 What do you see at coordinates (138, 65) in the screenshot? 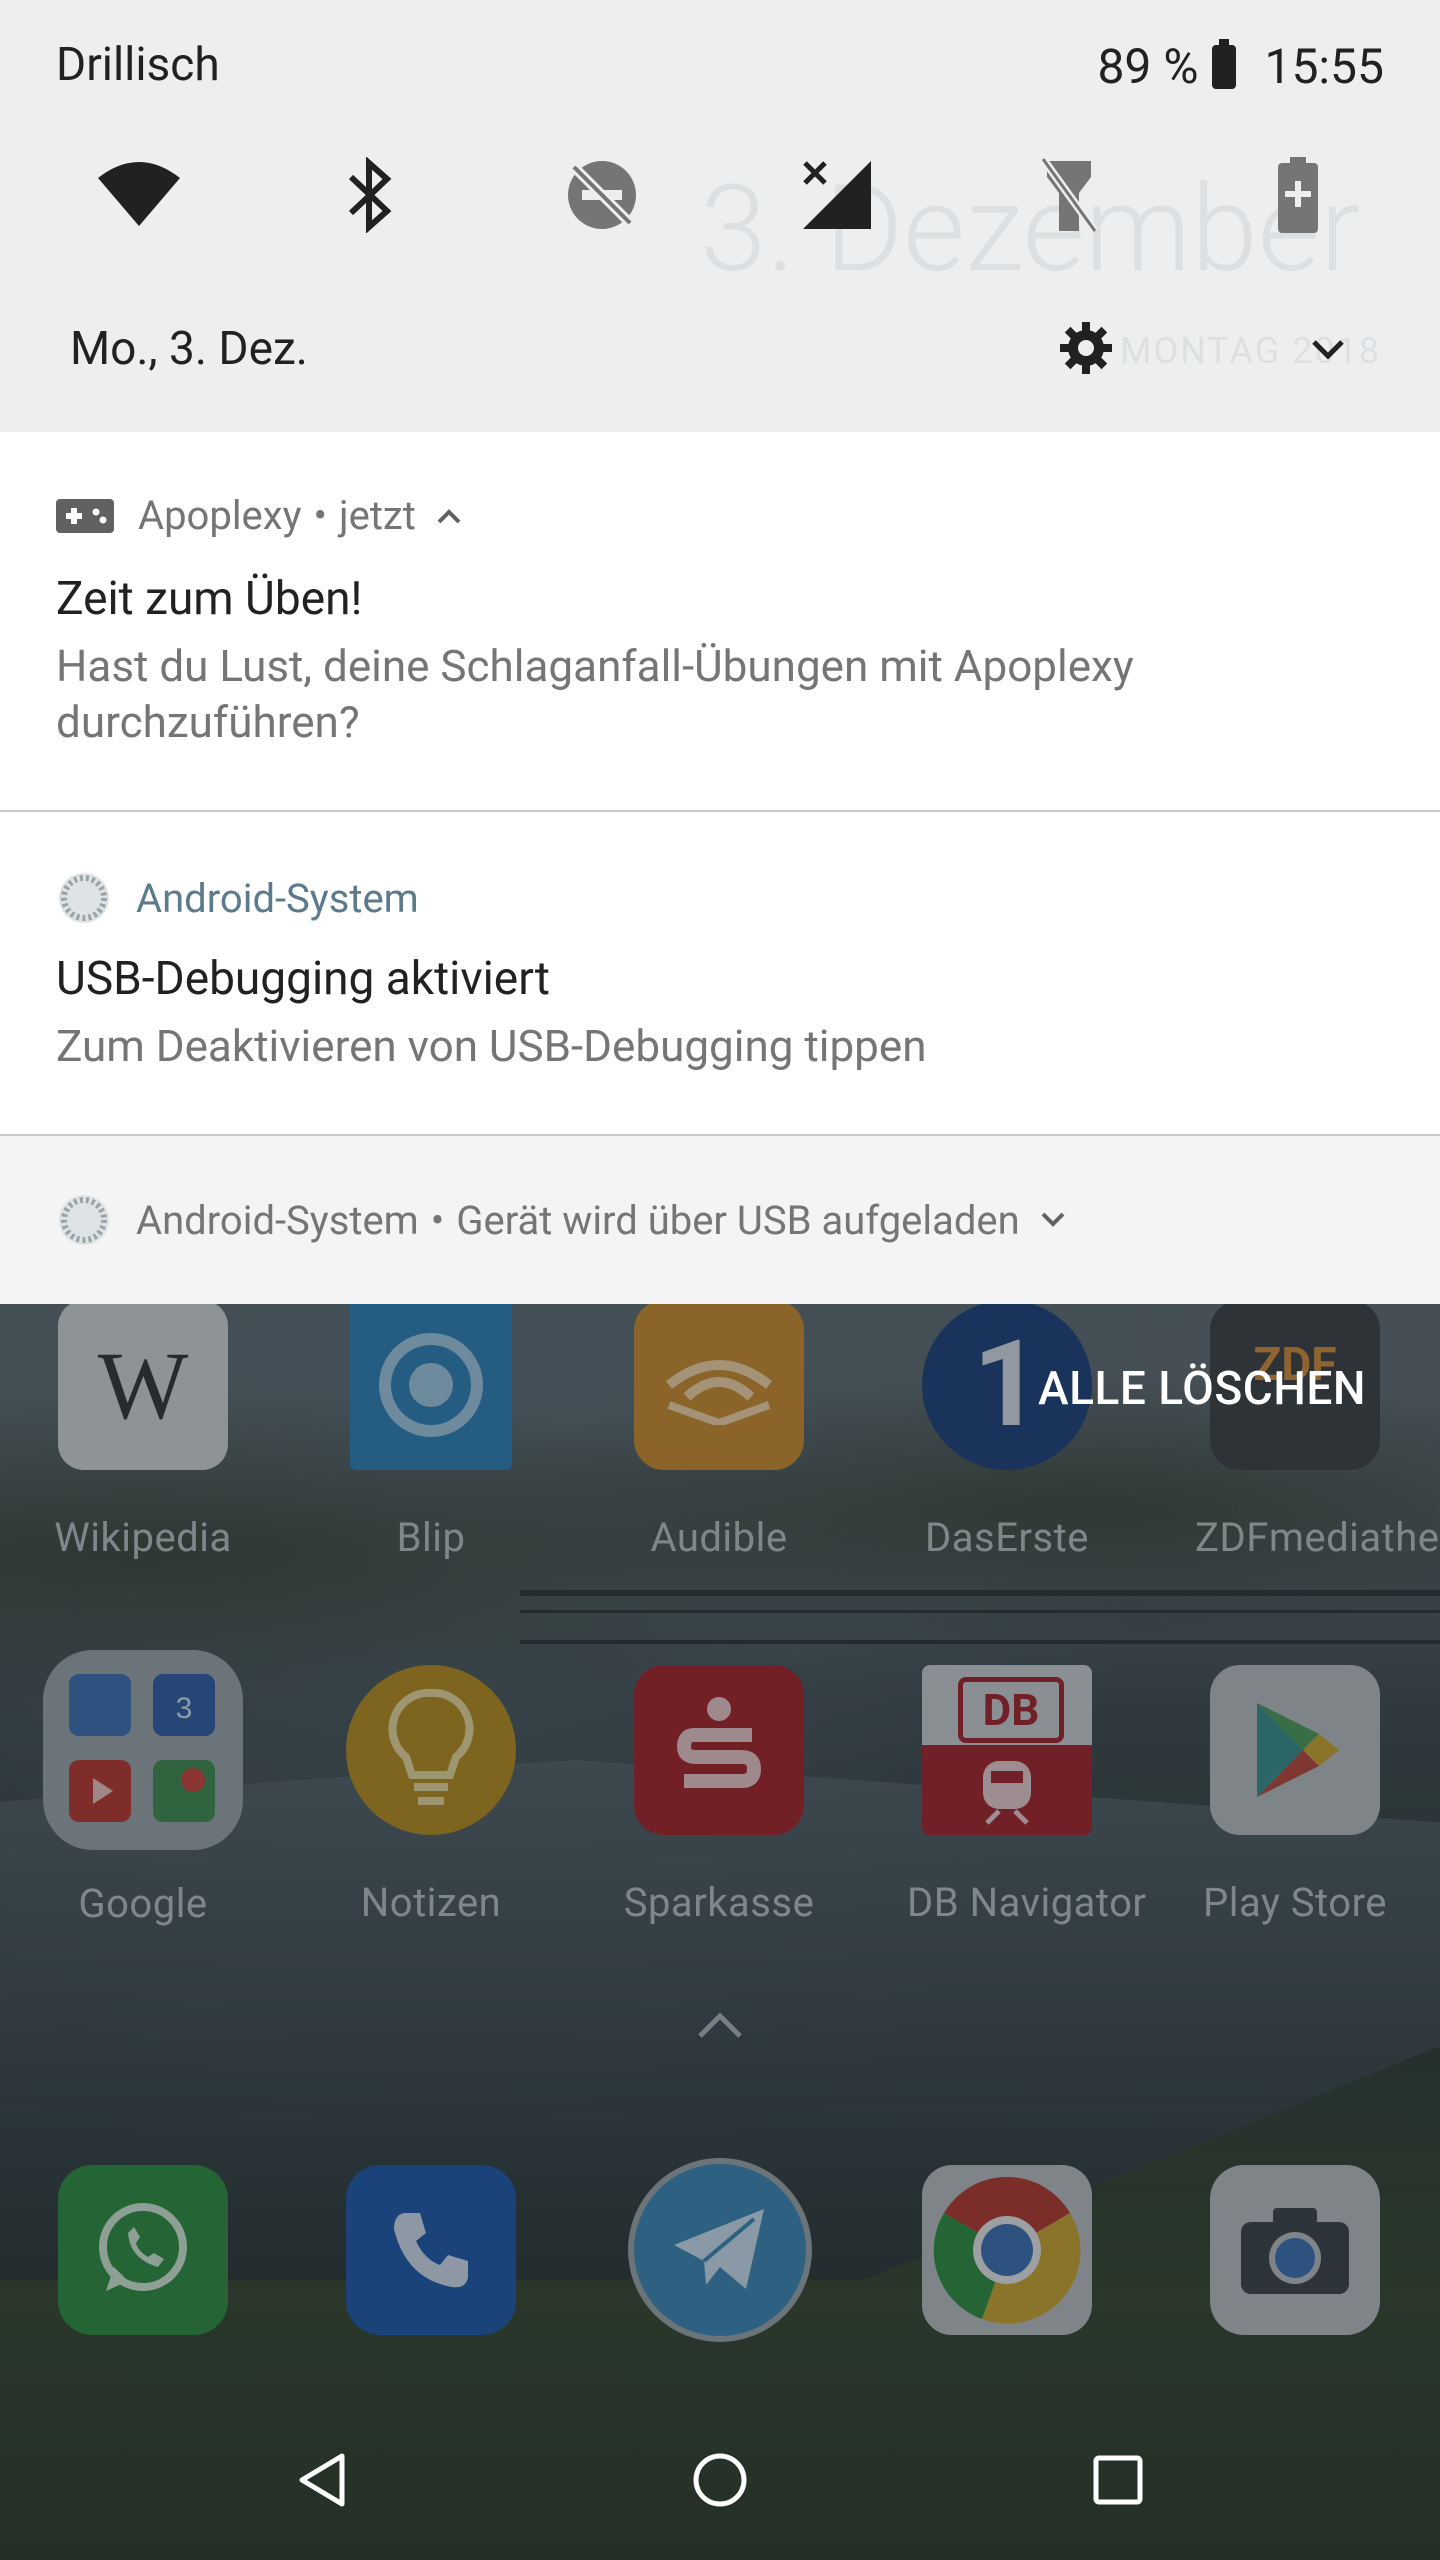
I see `carrier-name: Drillisch` at bounding box center [138, 65].